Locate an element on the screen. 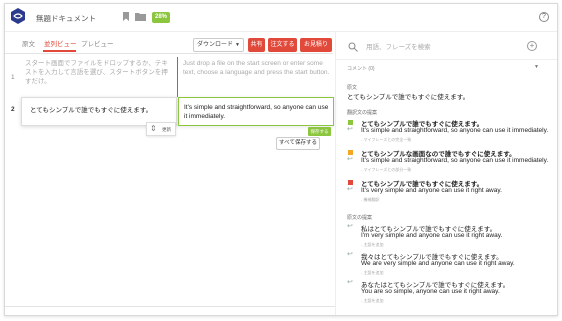  alt-source-heading: 原文の提案 is located at coordinates (360, 218).